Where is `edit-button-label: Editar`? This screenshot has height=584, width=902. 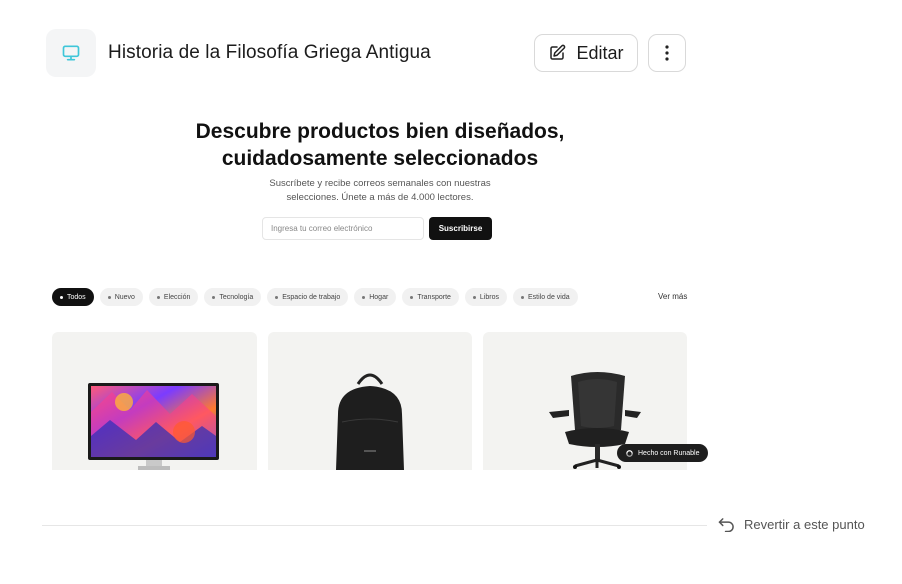
edit-button-label: Editar is located at coordinates (600, 52).